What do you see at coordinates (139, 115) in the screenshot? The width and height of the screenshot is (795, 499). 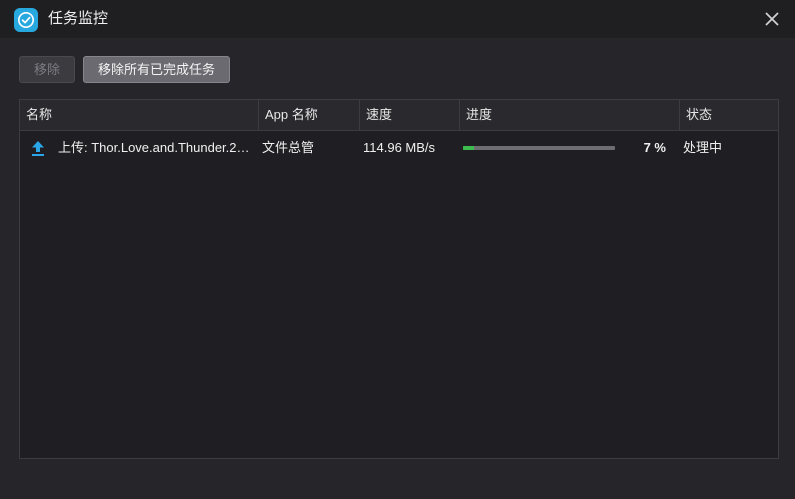 I see `column-header-name: 名称` at bounding box center [139, 115].